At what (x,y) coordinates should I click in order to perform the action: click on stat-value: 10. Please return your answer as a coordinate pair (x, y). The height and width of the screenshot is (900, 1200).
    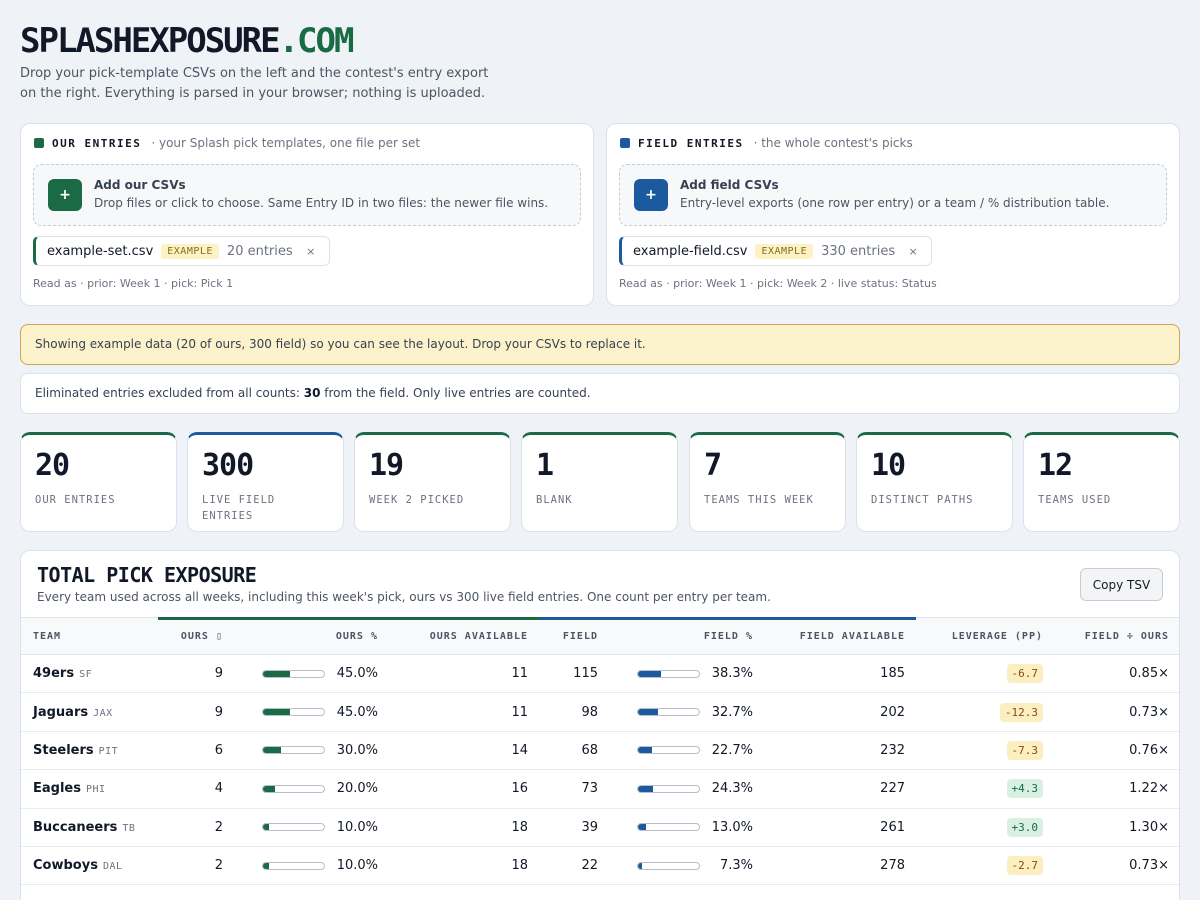
    Looking at the image, I should click on (888, 465).